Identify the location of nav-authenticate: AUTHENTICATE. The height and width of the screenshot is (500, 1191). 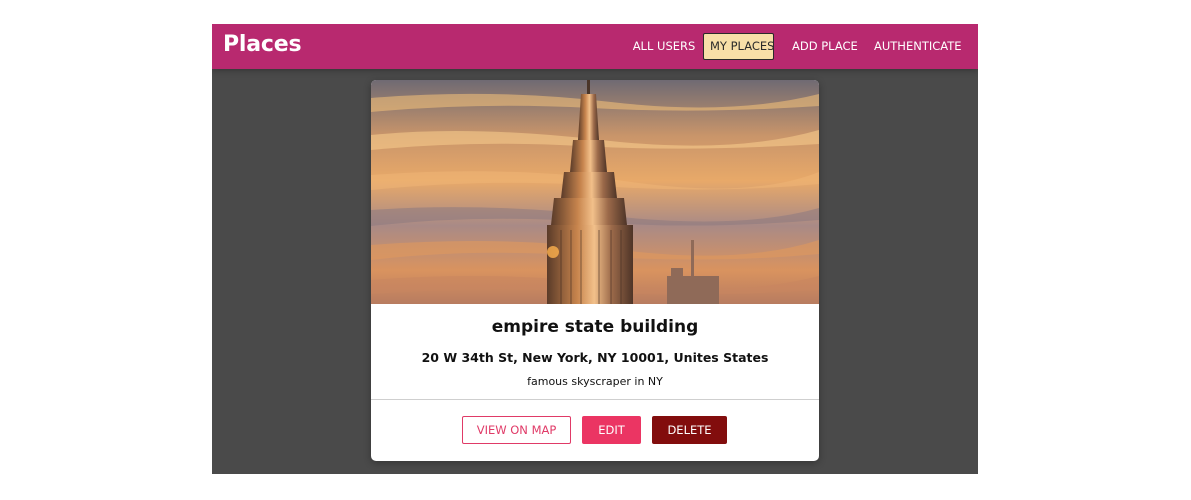
(915, 46).